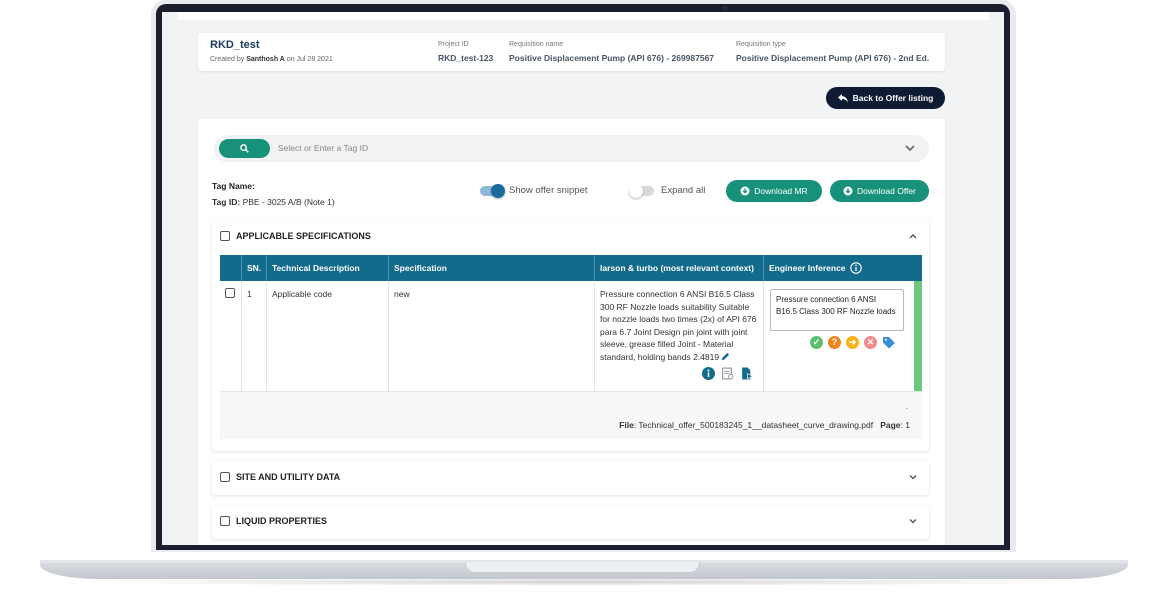 The image size is (1175, 594). I want to click on expand-all-label: Expand all, so click(683, 190).